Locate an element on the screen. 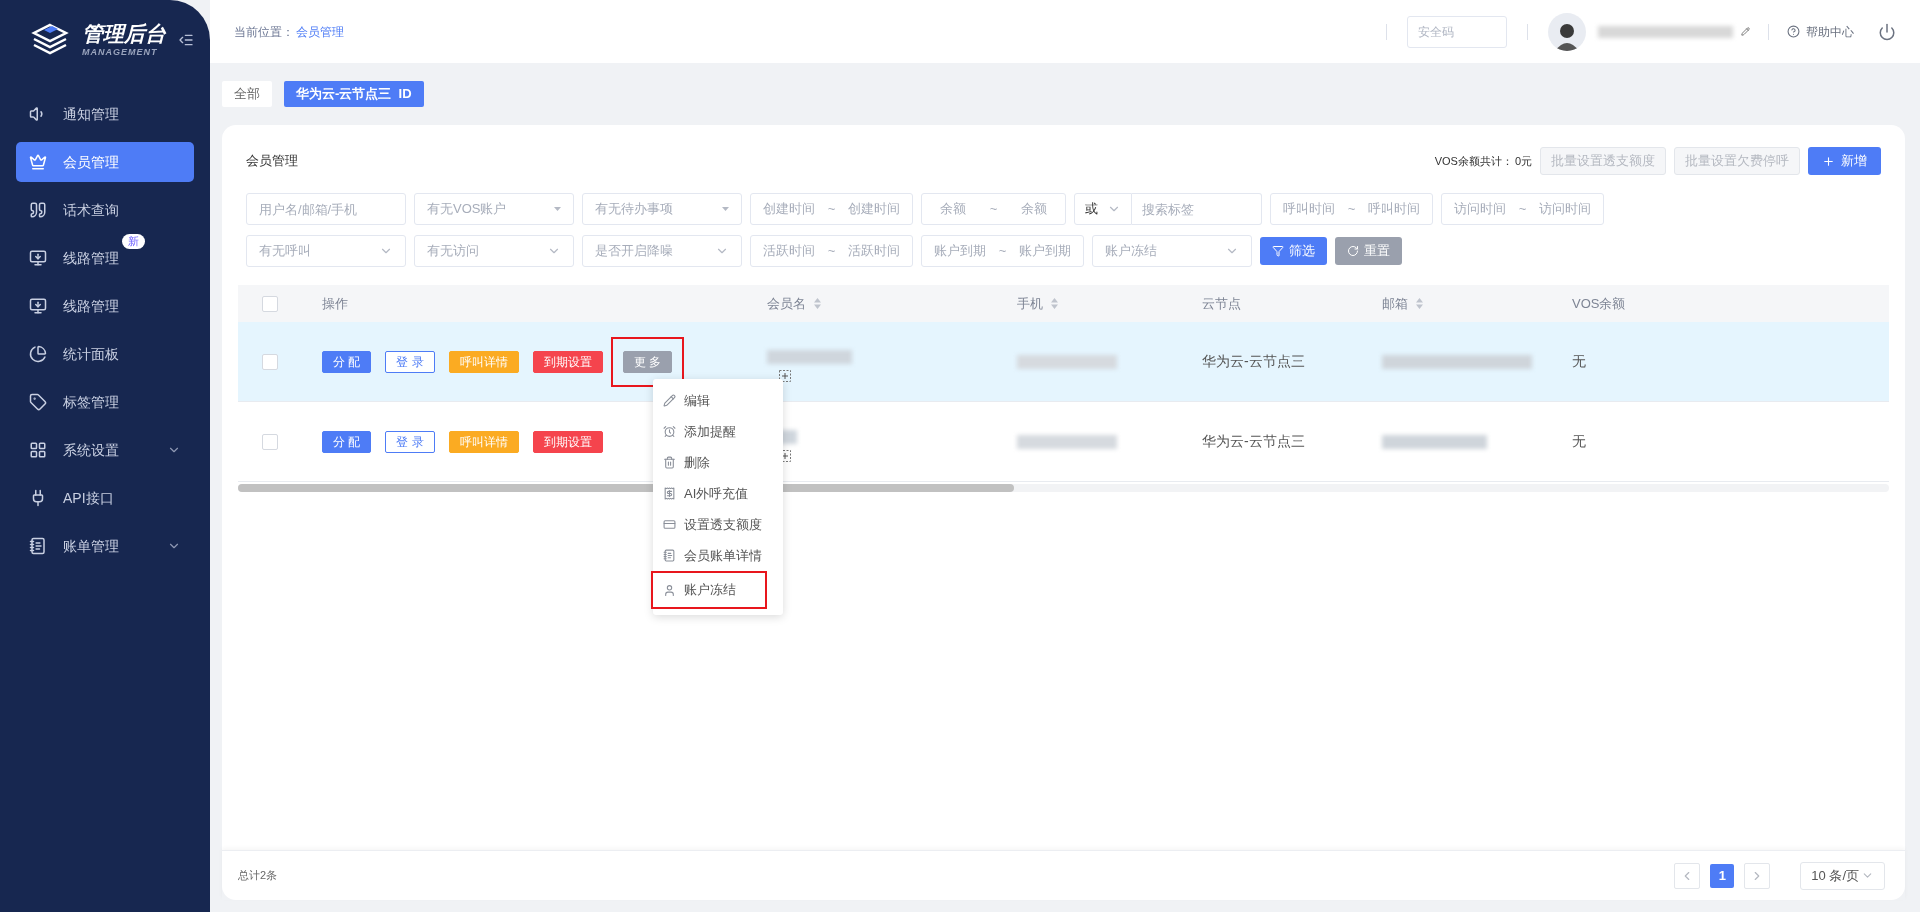  column-header: 操作 is located at coordinates (335, 303).